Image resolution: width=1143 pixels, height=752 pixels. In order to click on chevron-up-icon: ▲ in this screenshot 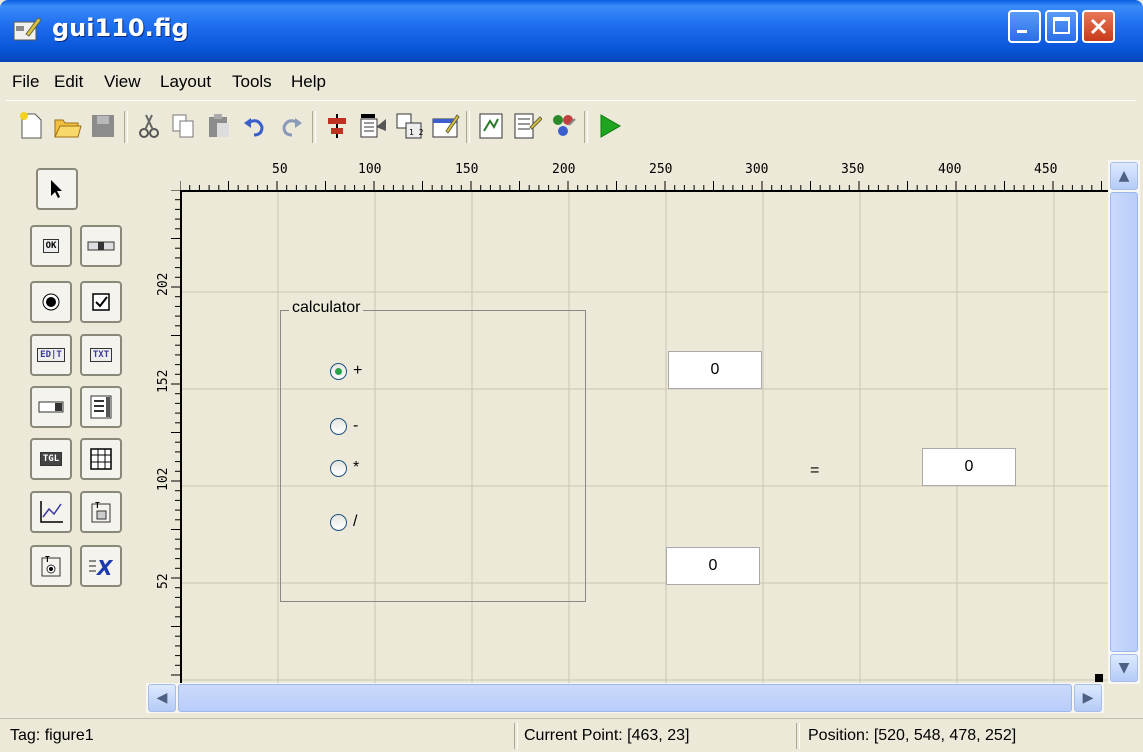, I will do `click(1124, 176)`.